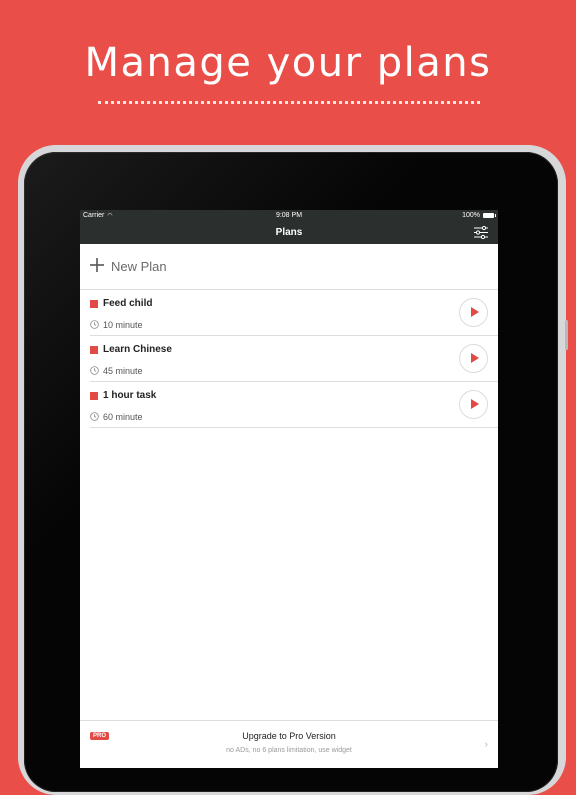 The height and width of the screenshot is (795, 576). I want to click on plan-row: Feed child 10 minute, so click(294, 313).